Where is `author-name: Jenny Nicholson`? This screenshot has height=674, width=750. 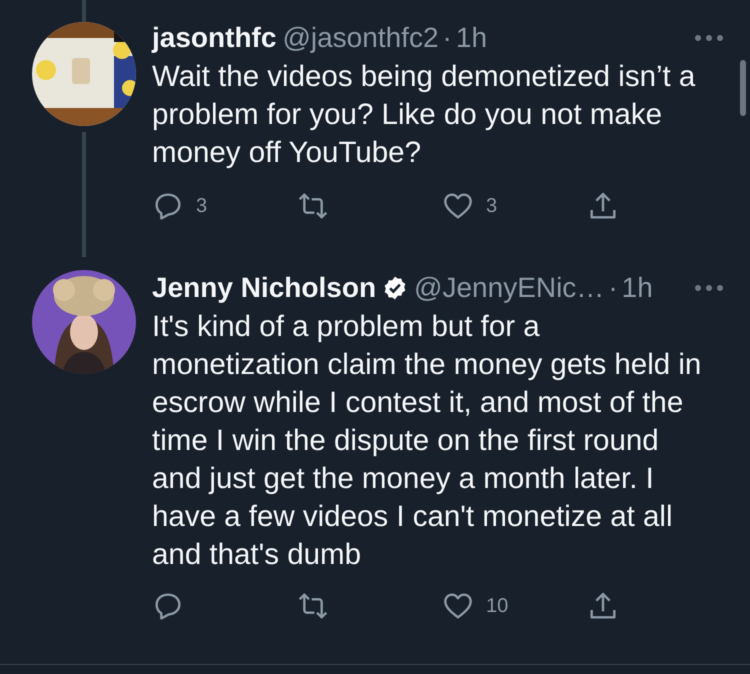 author-name: Jenny Nicholson is located at coordinates (264, 288).